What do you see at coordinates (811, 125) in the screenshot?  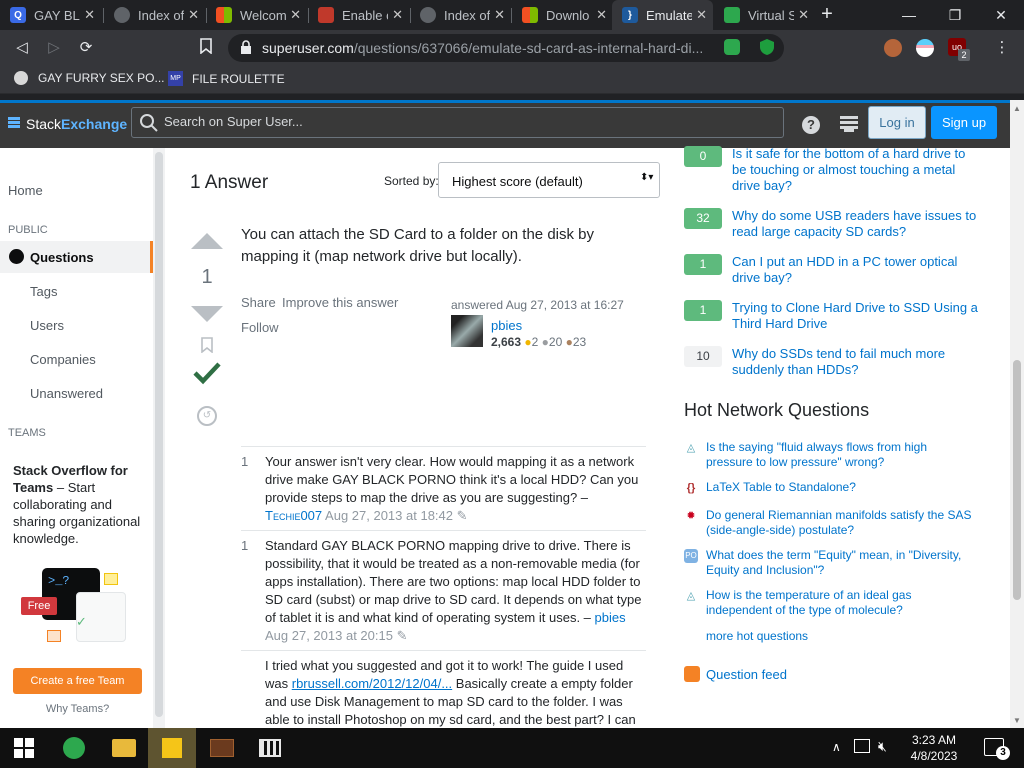 I see `help-icon: ?` at bounding box center [811, 125].